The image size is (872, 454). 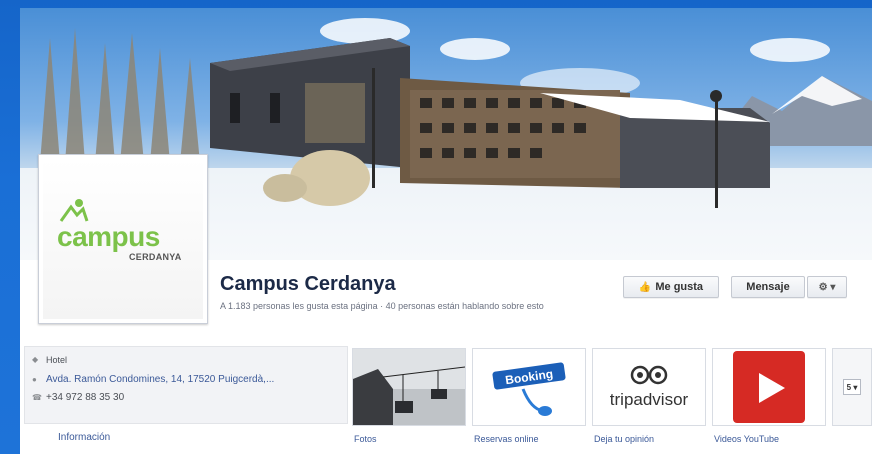 What do you see at coordinates (155, 257) in the screenshot?
I see `logo-subtitle: CERDANYA` at bounding box center [155, 257].